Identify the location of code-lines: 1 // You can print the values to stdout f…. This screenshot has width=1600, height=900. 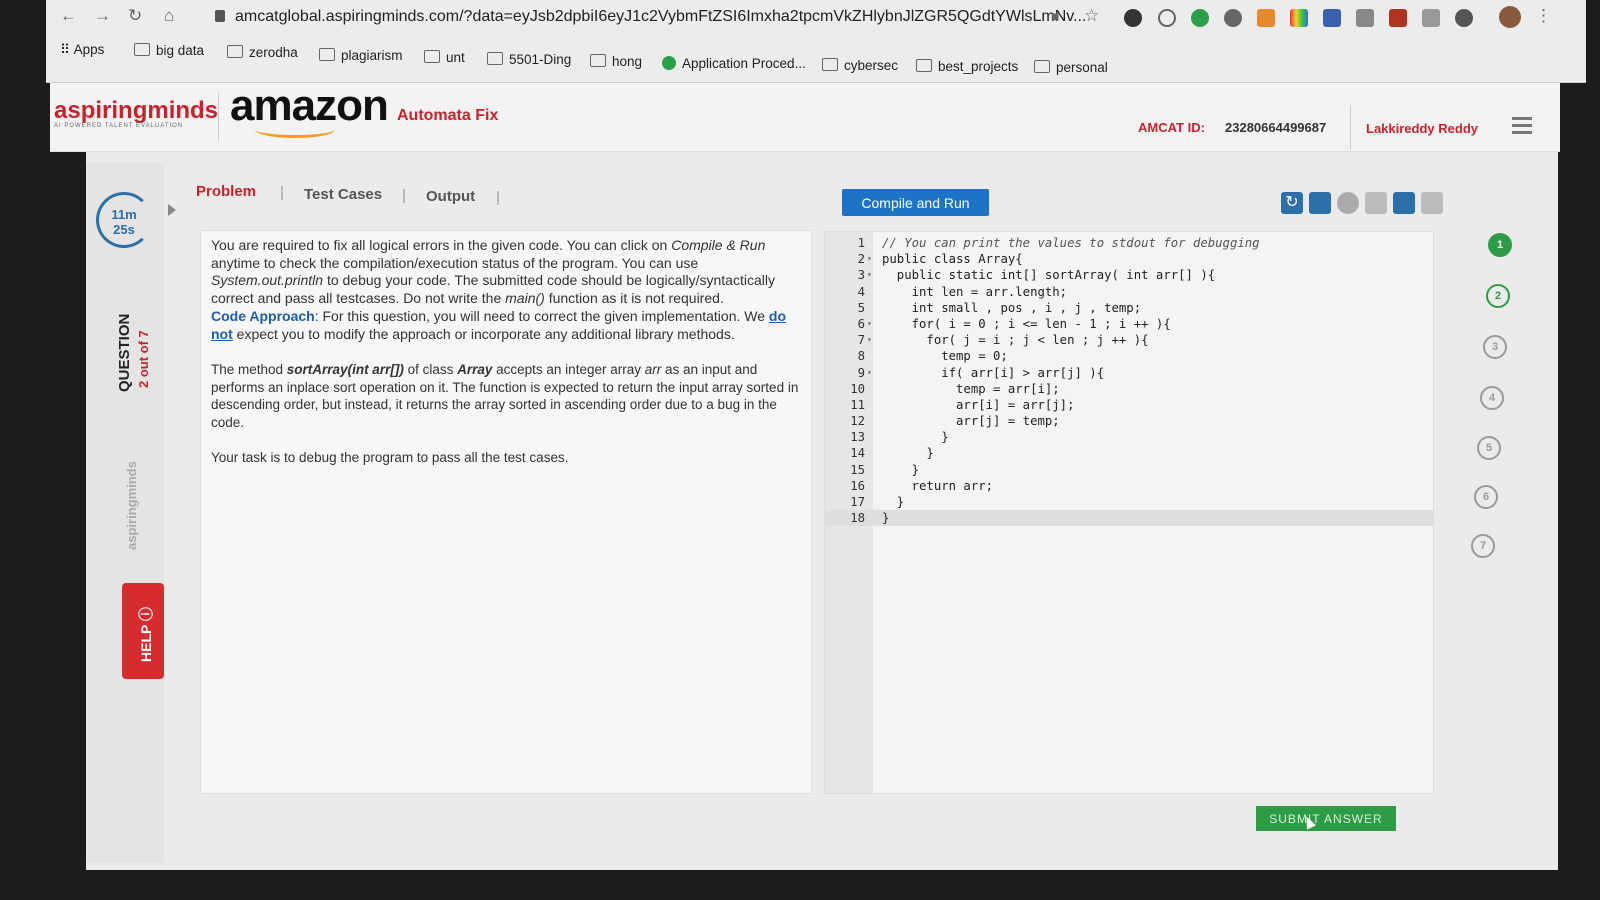
(1129, 381).